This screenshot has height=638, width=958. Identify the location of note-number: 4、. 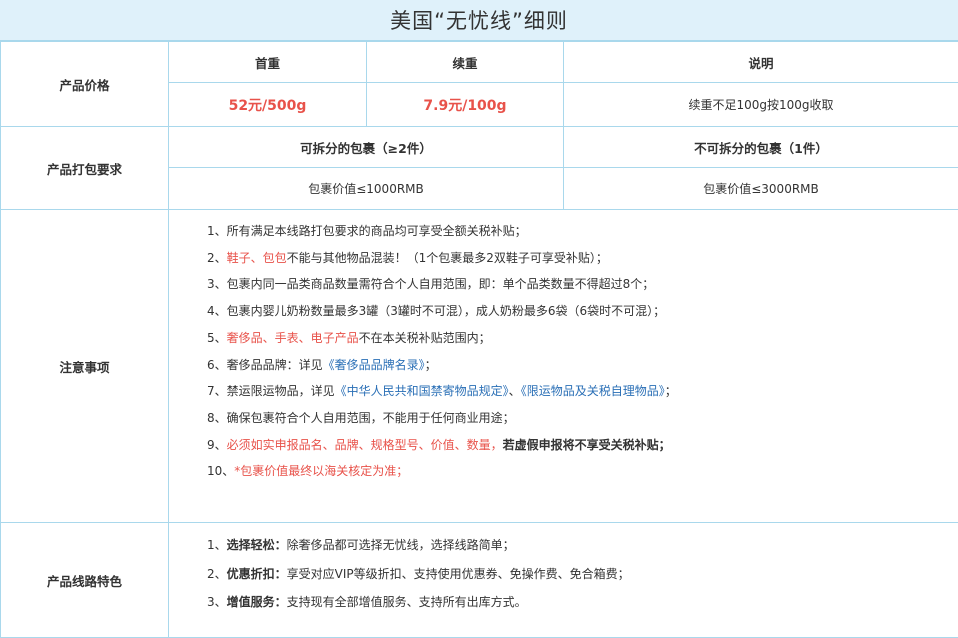
(217, 311).